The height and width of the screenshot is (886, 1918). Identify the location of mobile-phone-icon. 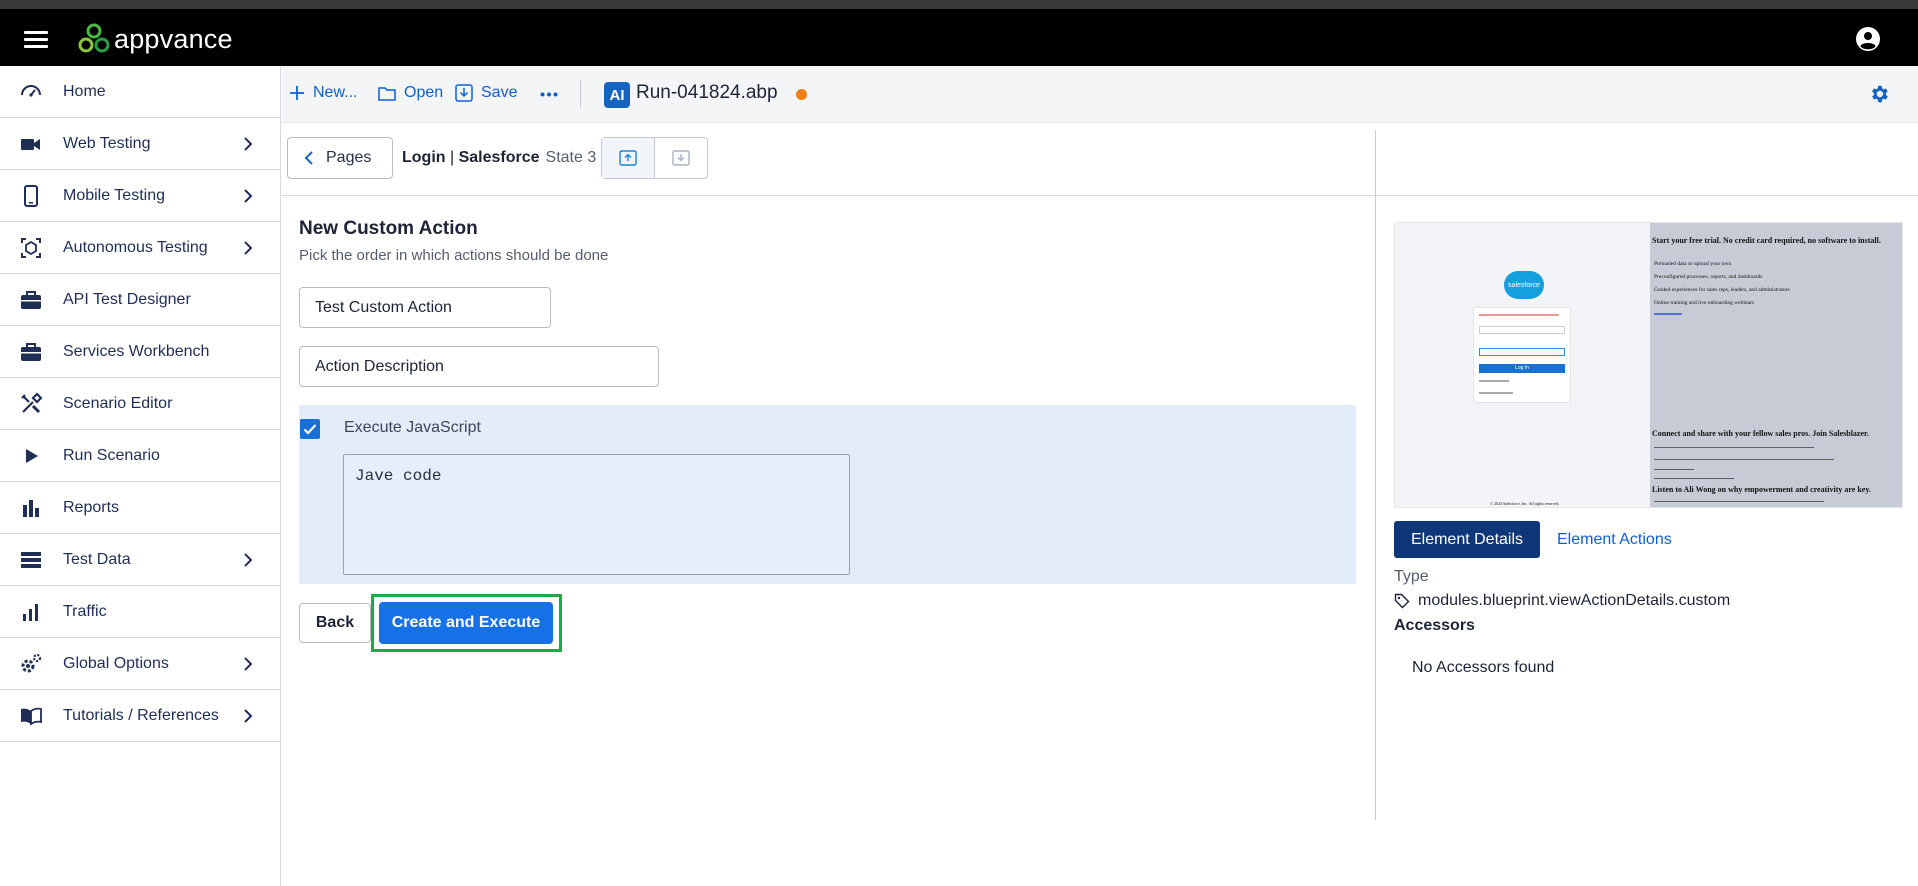
(31, 196).